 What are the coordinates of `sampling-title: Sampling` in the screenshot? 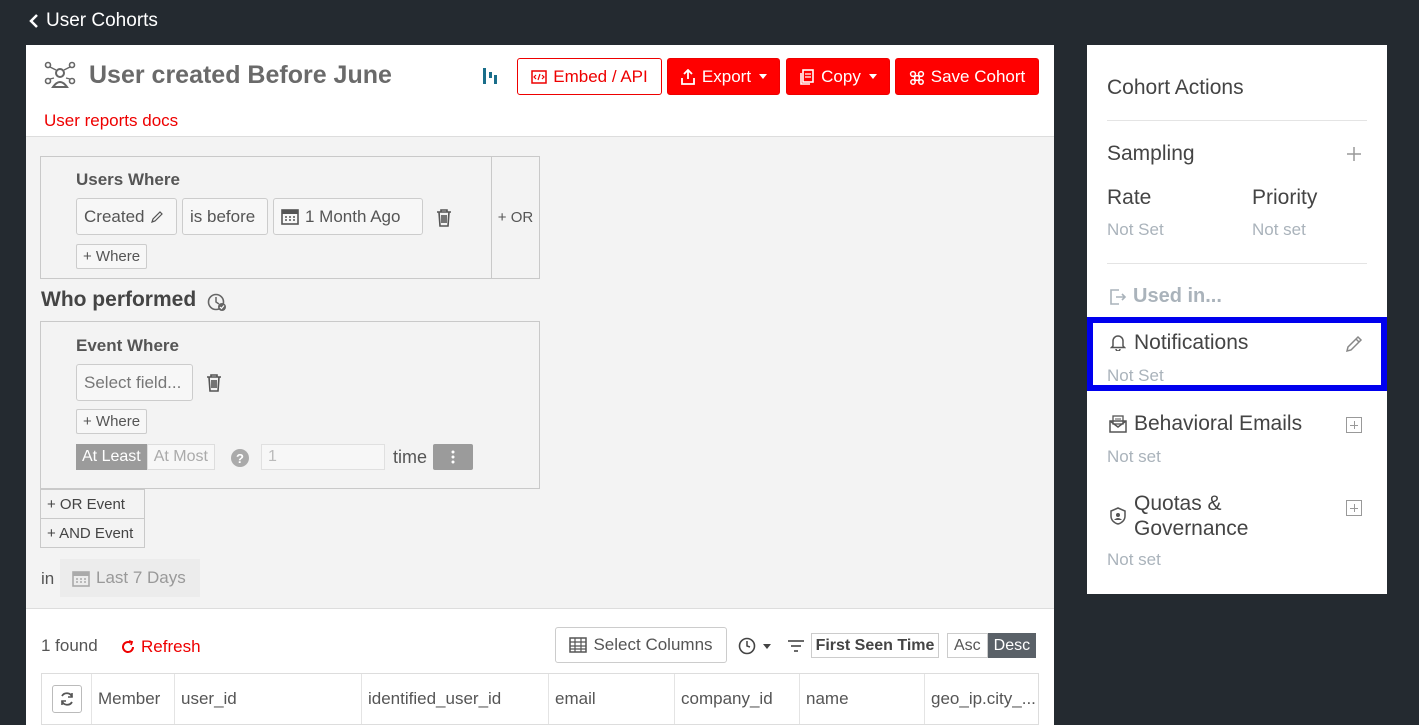 It's located at (1151, 153).